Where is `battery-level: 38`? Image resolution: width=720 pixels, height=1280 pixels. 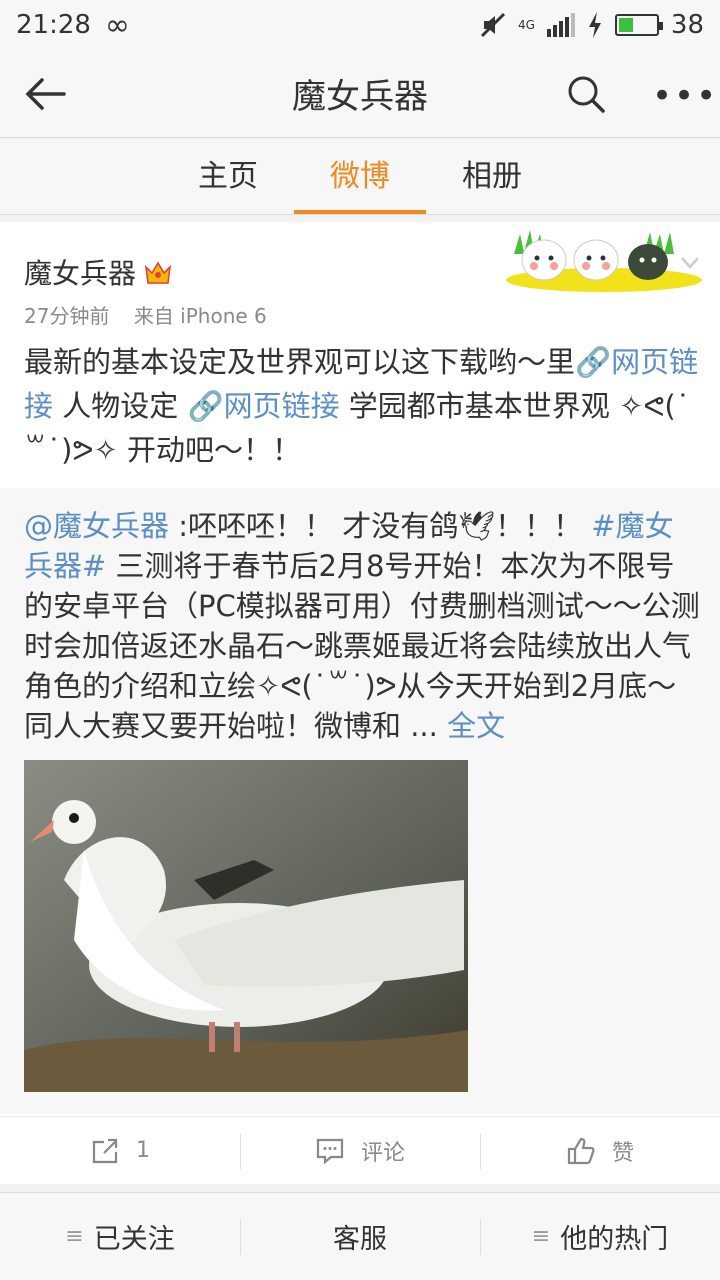 battery-level: 38 is located at coordinates (687, 25).